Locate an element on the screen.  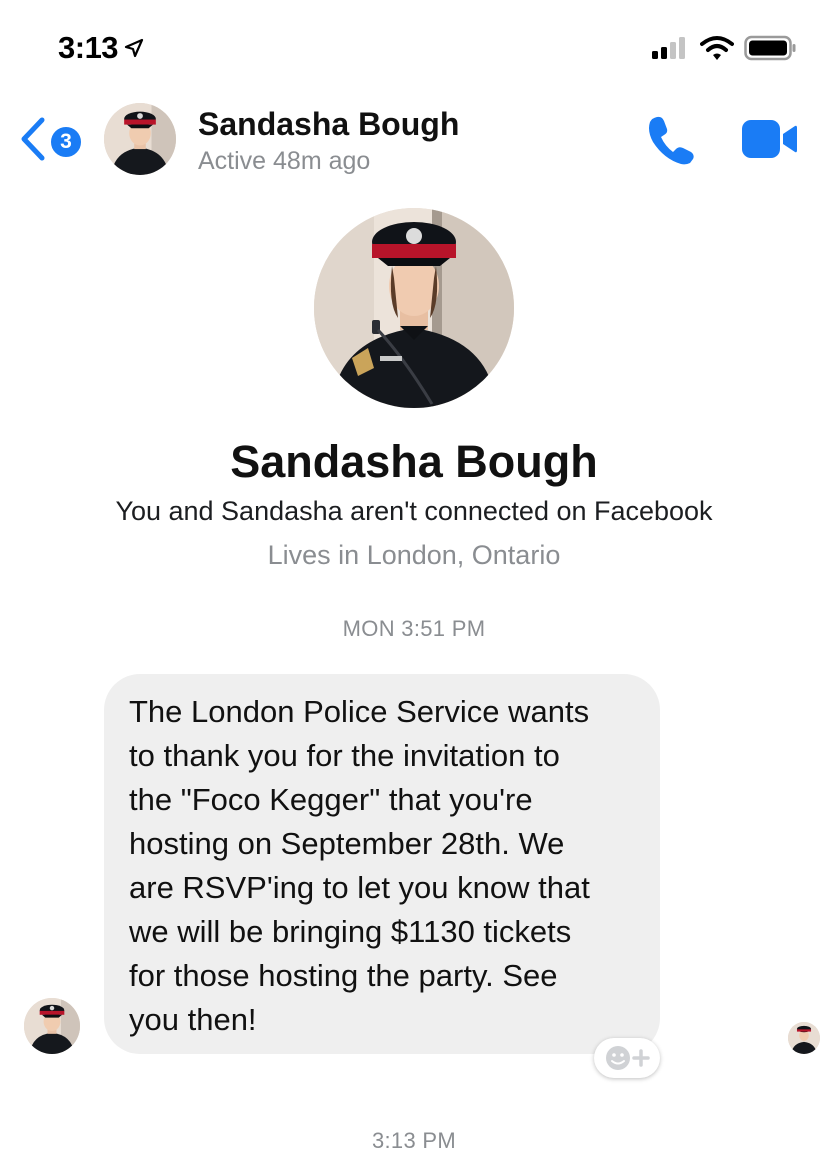
video-call-icon is located at coordinates (769, 139).